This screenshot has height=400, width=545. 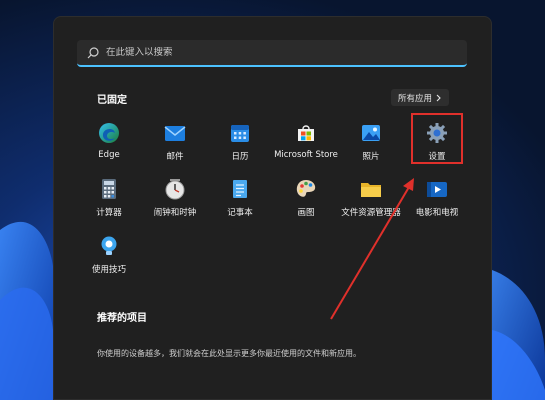 What do you see at coordinates (175, 213) in the screenshot?
I see `app-label: 闹钟和时钟` at bounding box center [175, 213].